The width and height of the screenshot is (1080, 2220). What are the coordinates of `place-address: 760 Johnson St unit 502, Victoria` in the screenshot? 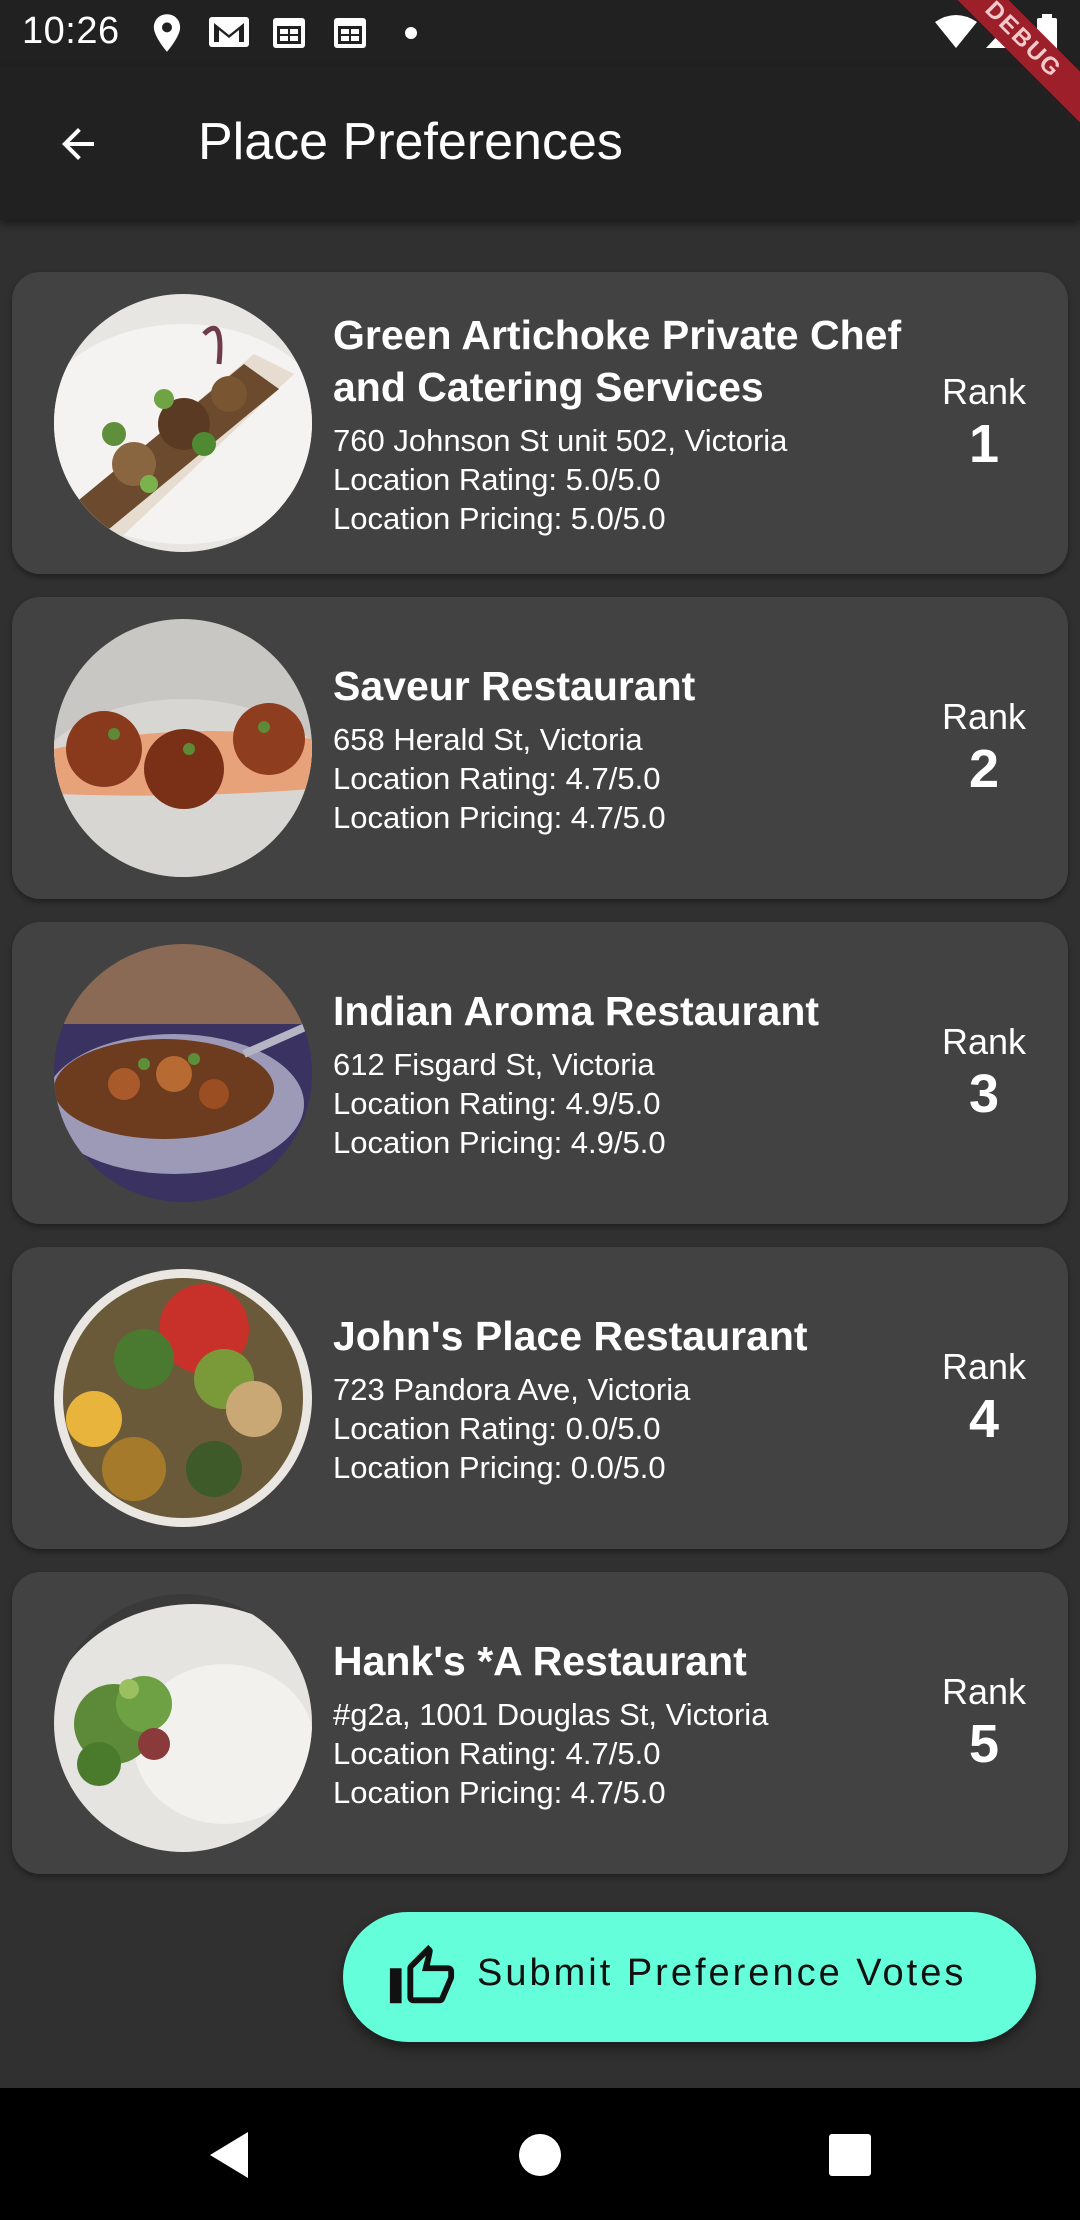 It's located at (560, 440).